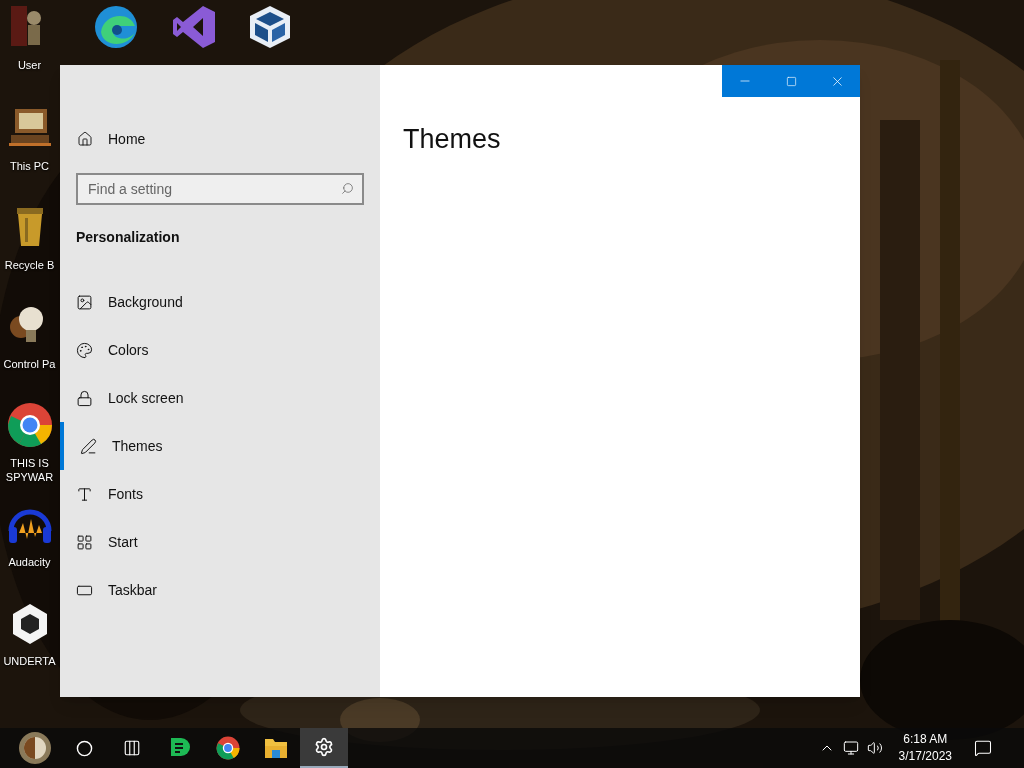 The width and height of the screenshot is (1024, 768). What do you see at coordinates (29, 65) in the screenshot?
I see `desktop-icon-label: User` at bounding box center [29, 65].